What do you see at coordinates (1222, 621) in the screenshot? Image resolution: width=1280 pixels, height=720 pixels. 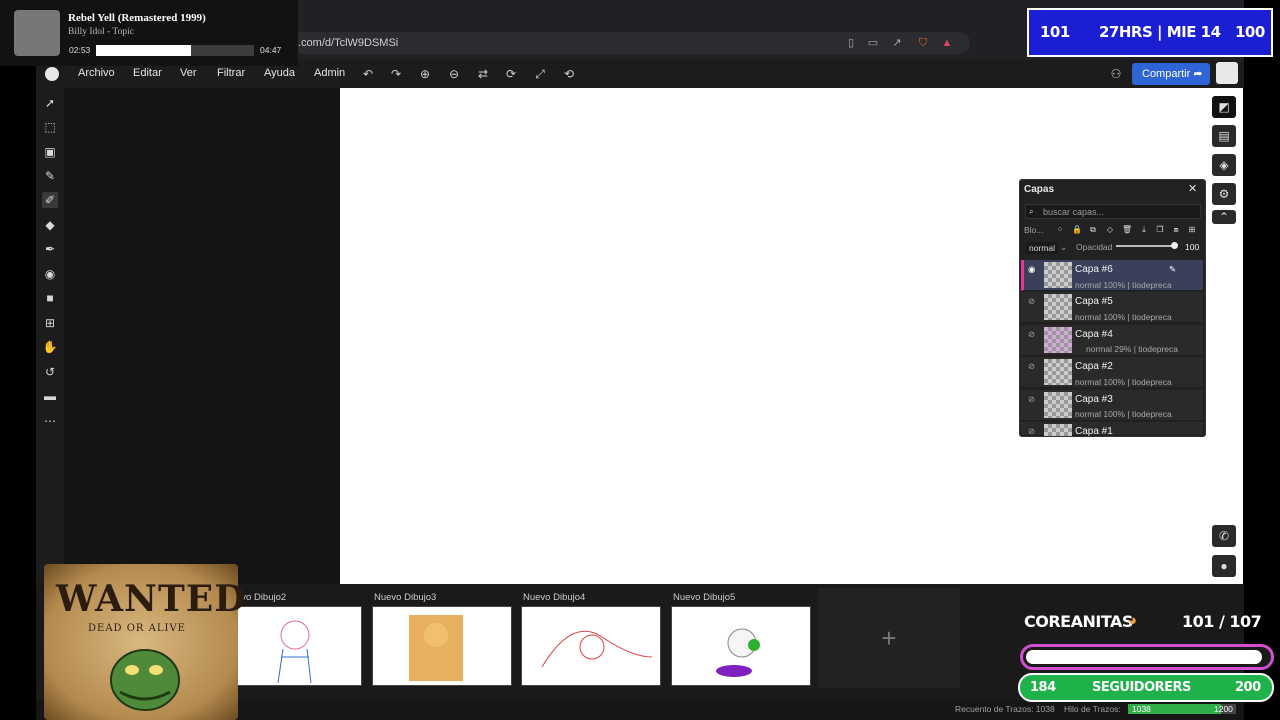 I see `followers-count: 101 / 107` at bounding box center [1222, 621].